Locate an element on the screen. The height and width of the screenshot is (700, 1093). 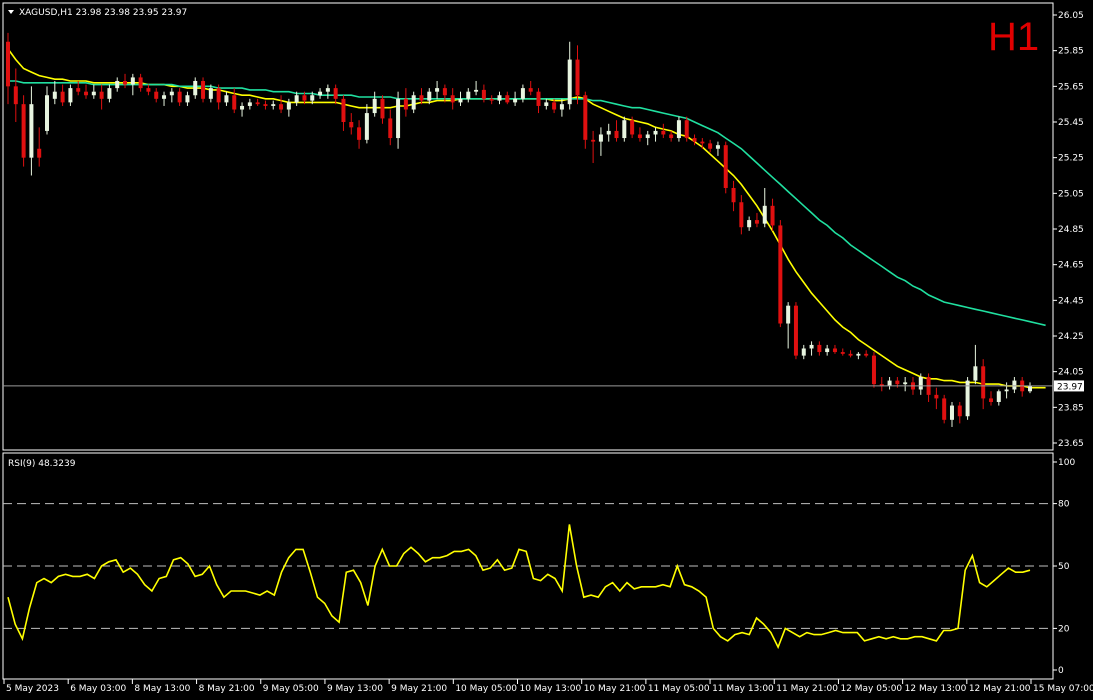
menu-triangle-icon is located at coordinates (11, 12).